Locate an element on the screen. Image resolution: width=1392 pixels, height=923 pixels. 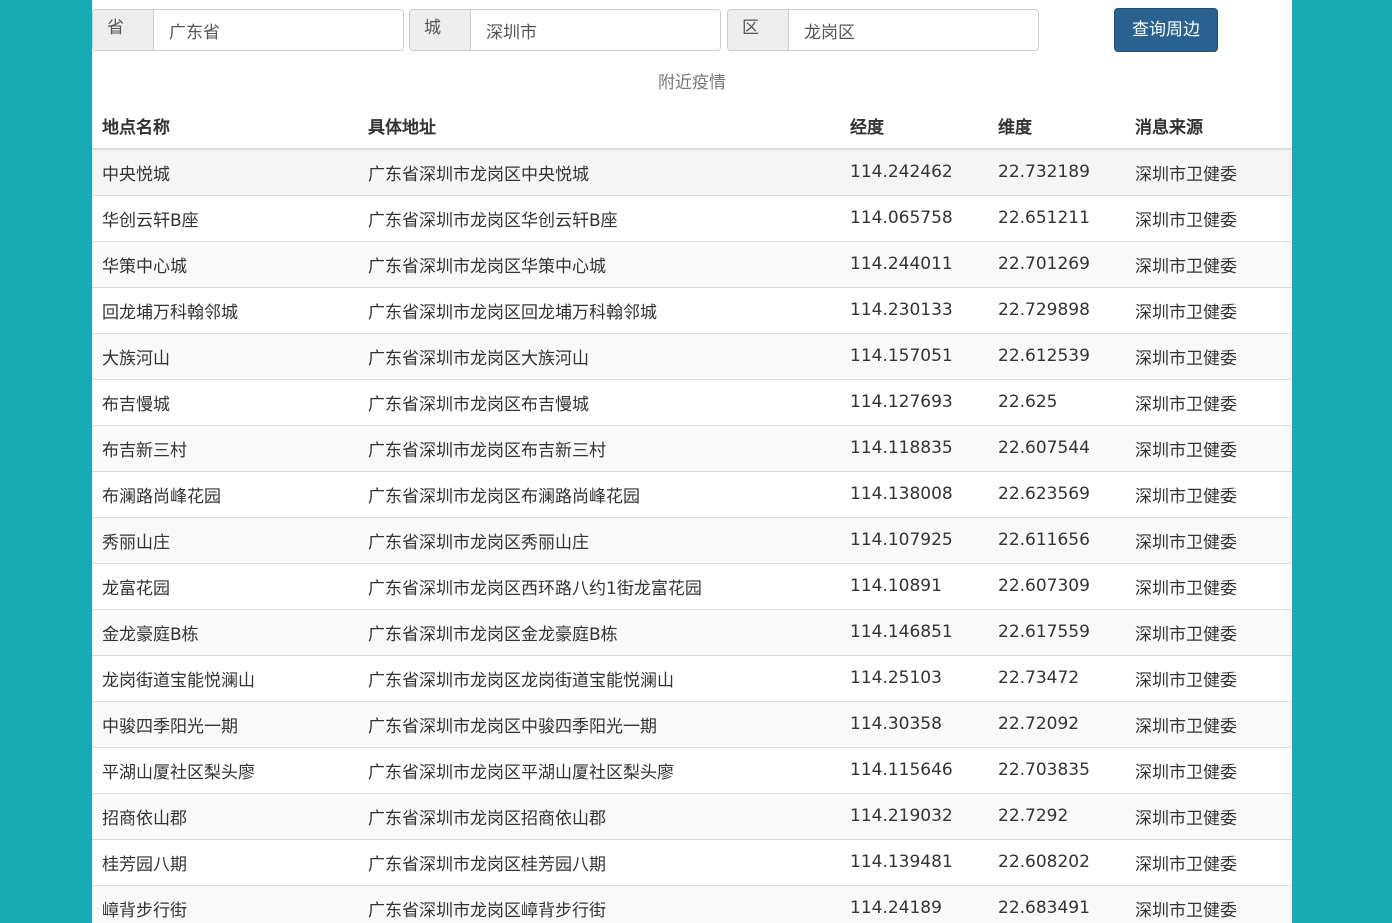
cell-latitude: 22.617559 is located at coordinates (1056, 631).